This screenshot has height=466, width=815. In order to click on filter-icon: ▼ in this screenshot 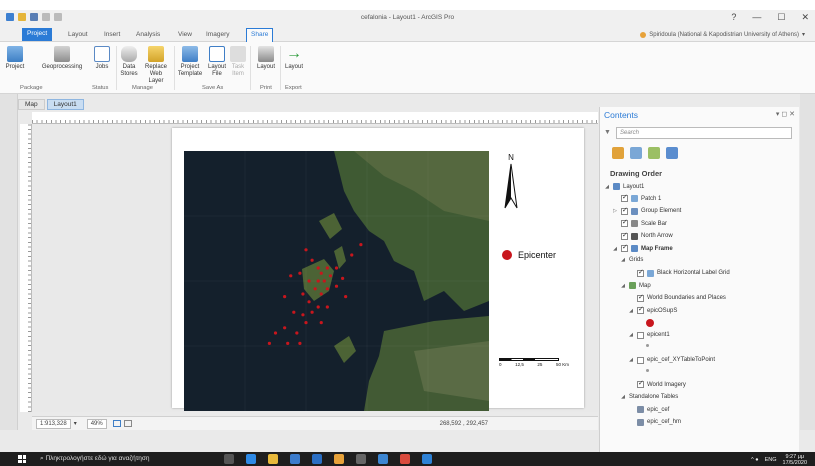, I will do `click(607, 132)`.